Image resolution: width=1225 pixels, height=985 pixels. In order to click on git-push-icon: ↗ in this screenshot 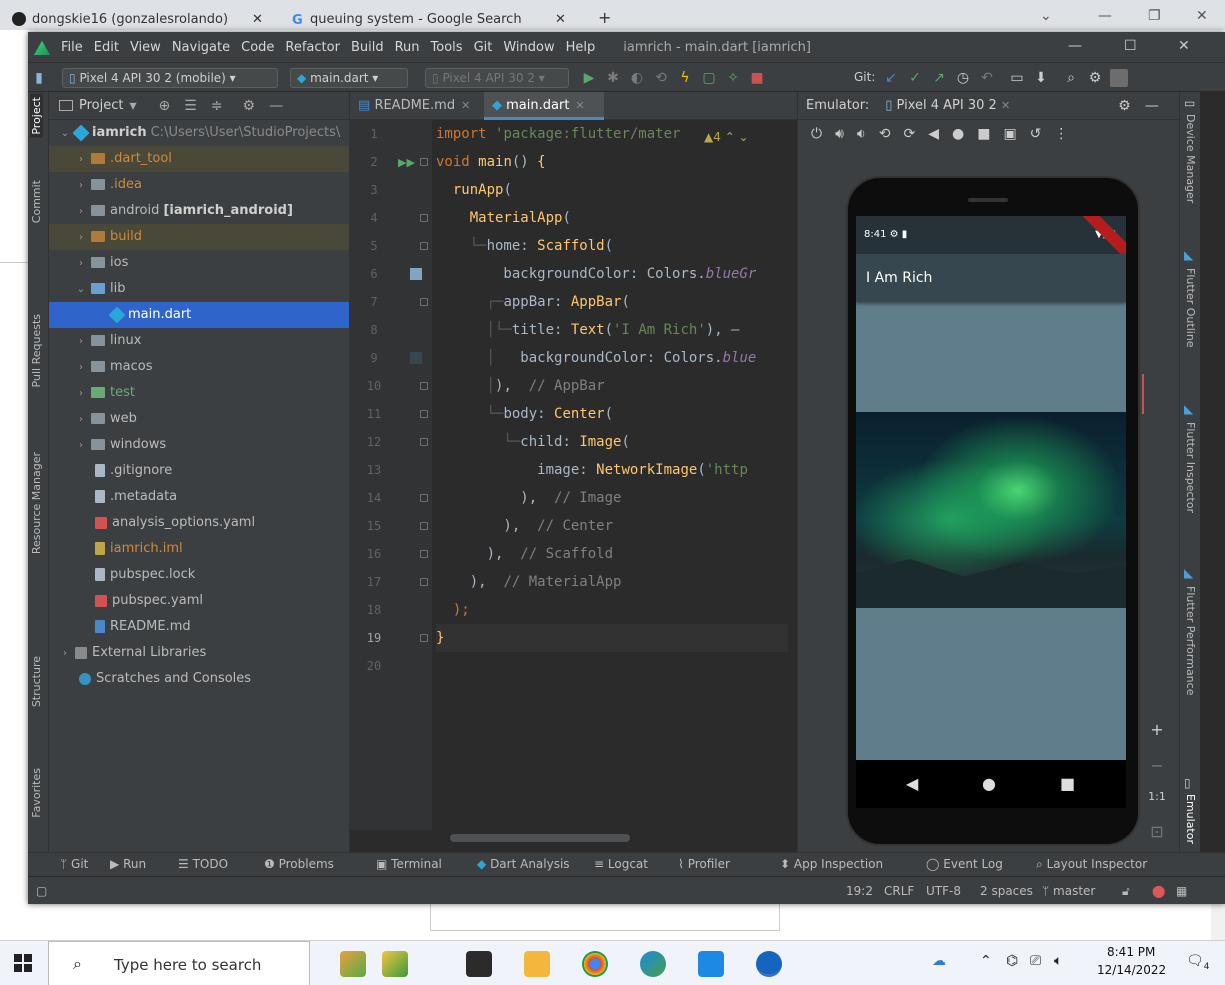, I will do `click(939, 78)`.